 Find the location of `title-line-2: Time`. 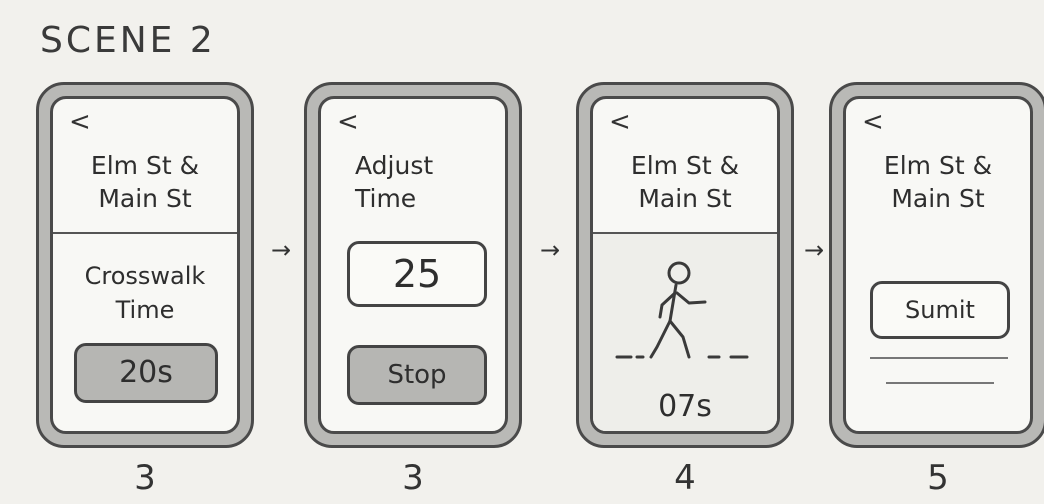

title-line-2: Time is located at coordinates (386, 198).